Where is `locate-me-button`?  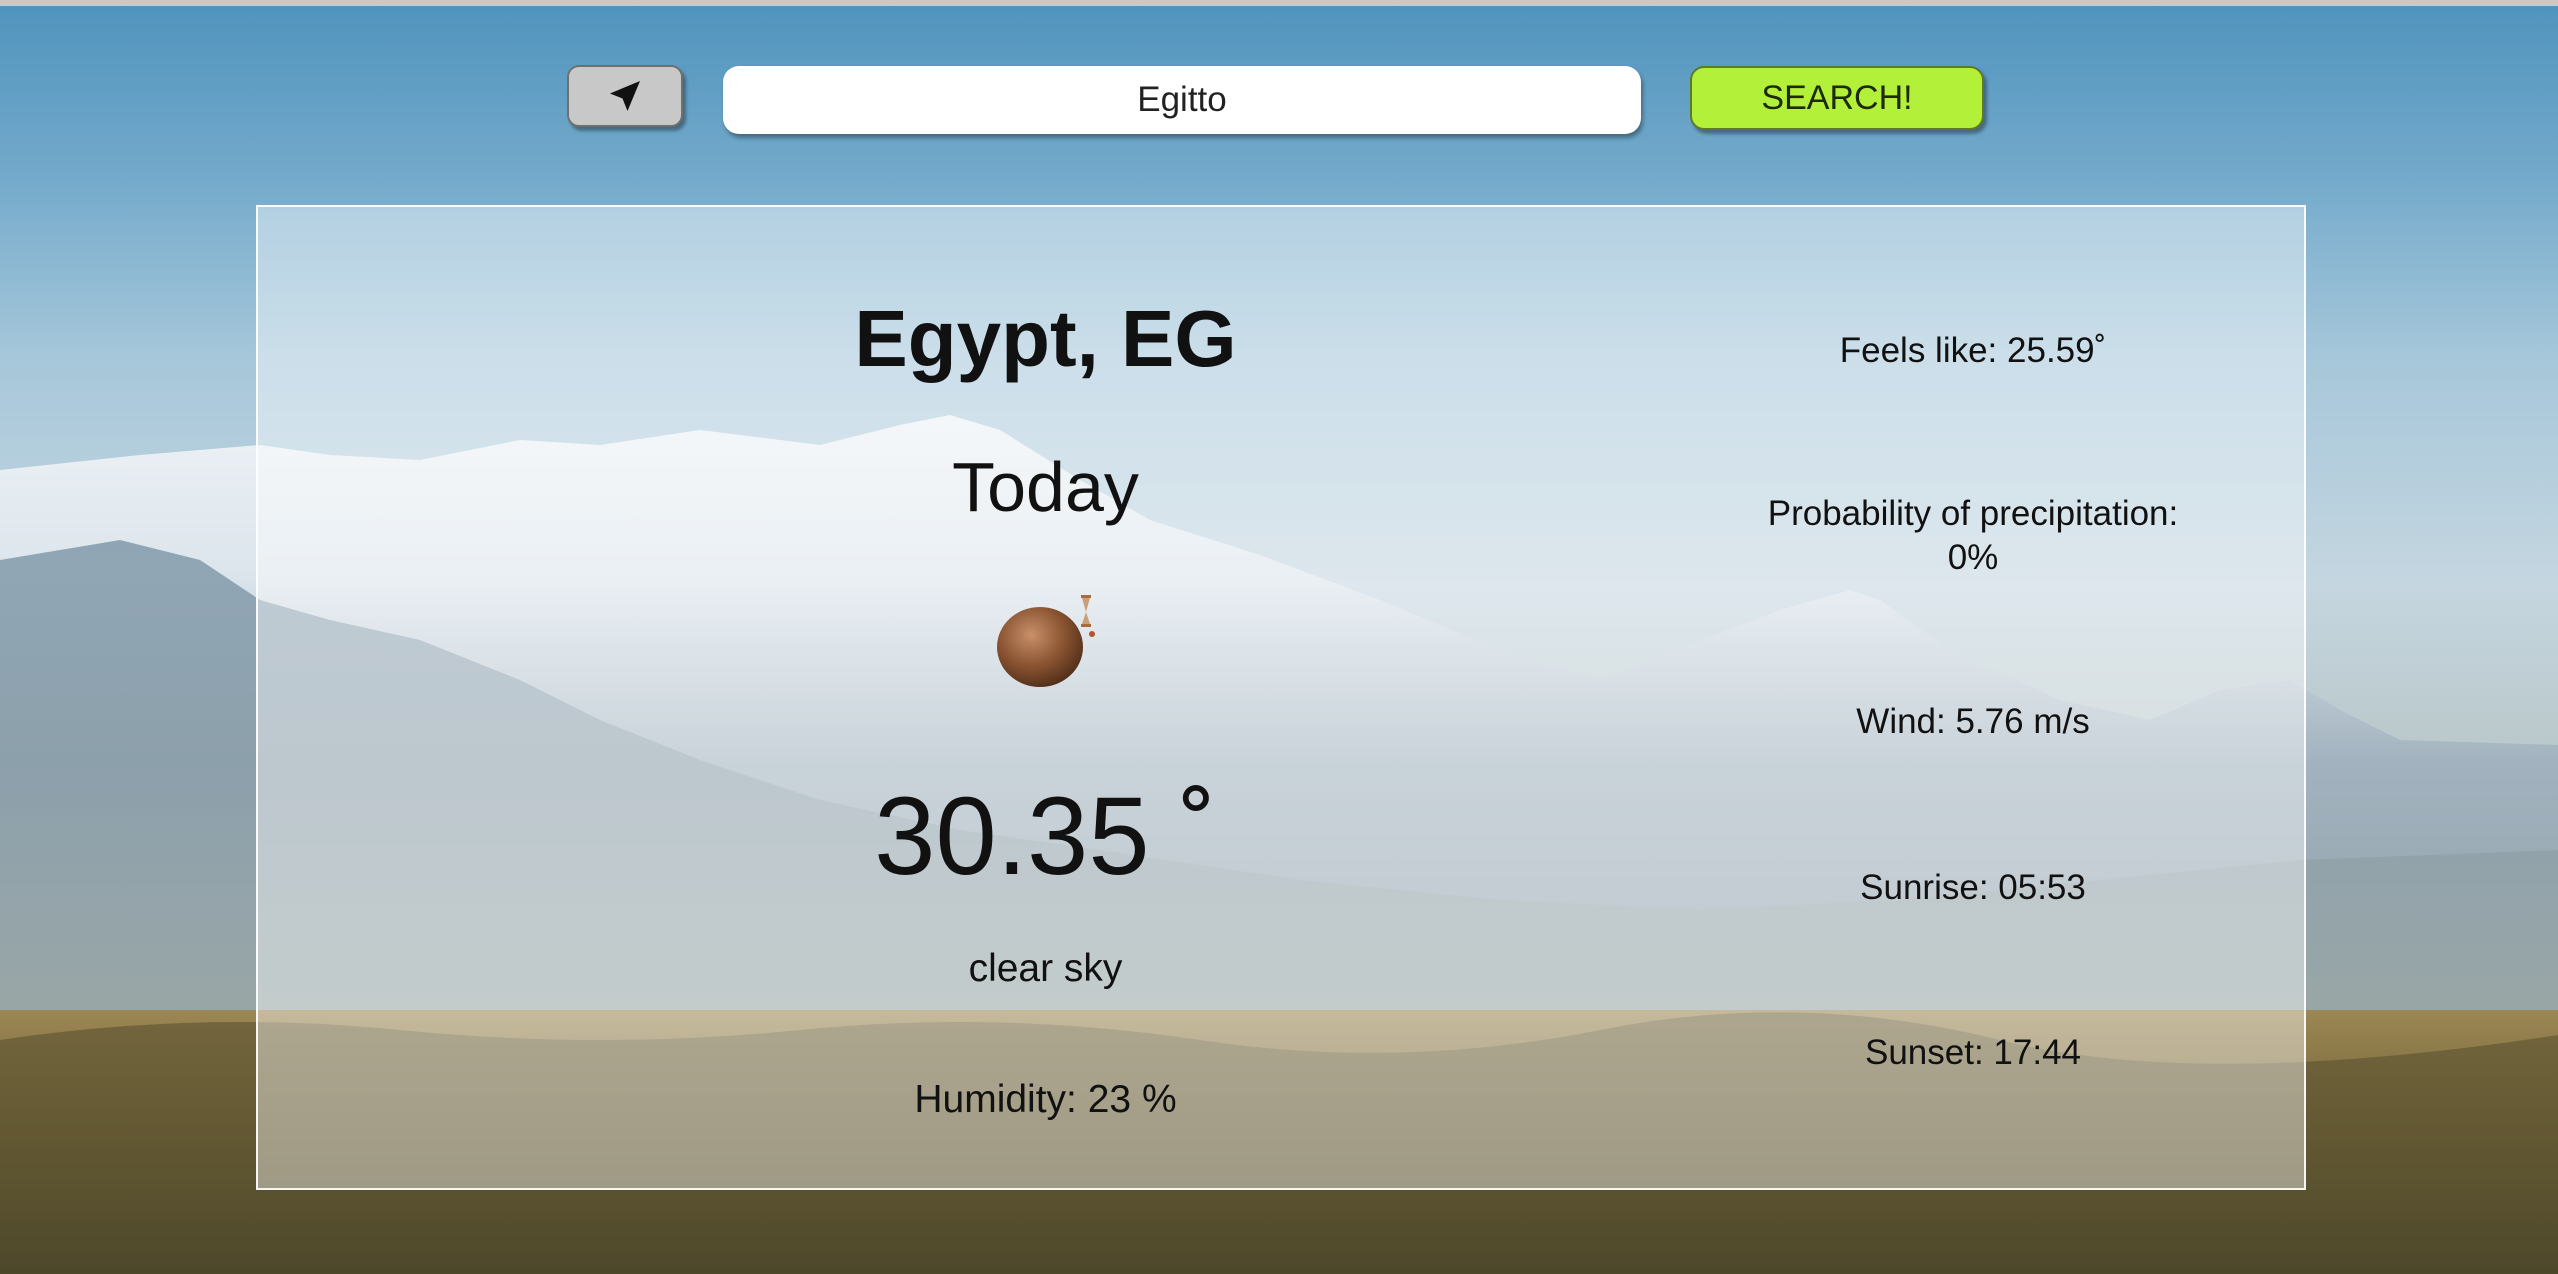 locate-me-button is located at coordinates (625, 96).